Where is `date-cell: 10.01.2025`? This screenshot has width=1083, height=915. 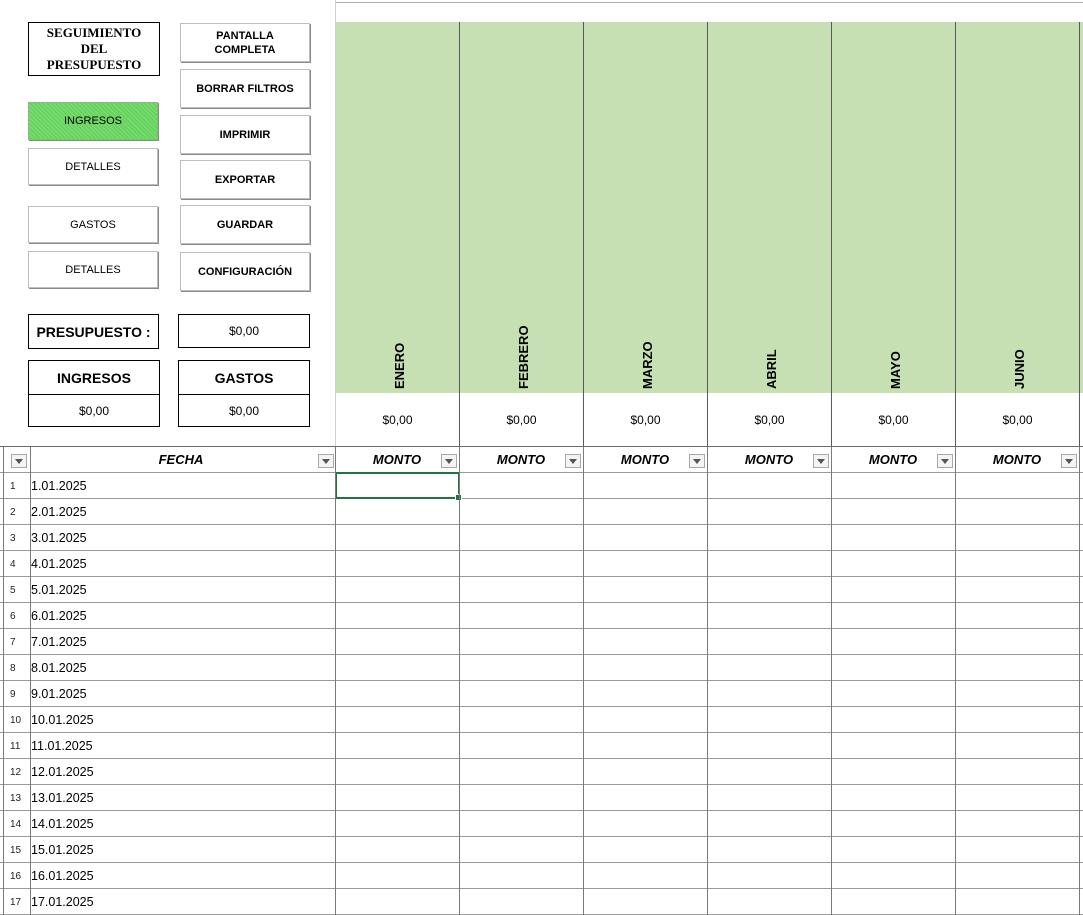
date-cell: 10.01.2025 is located at coordinates (62, 720).